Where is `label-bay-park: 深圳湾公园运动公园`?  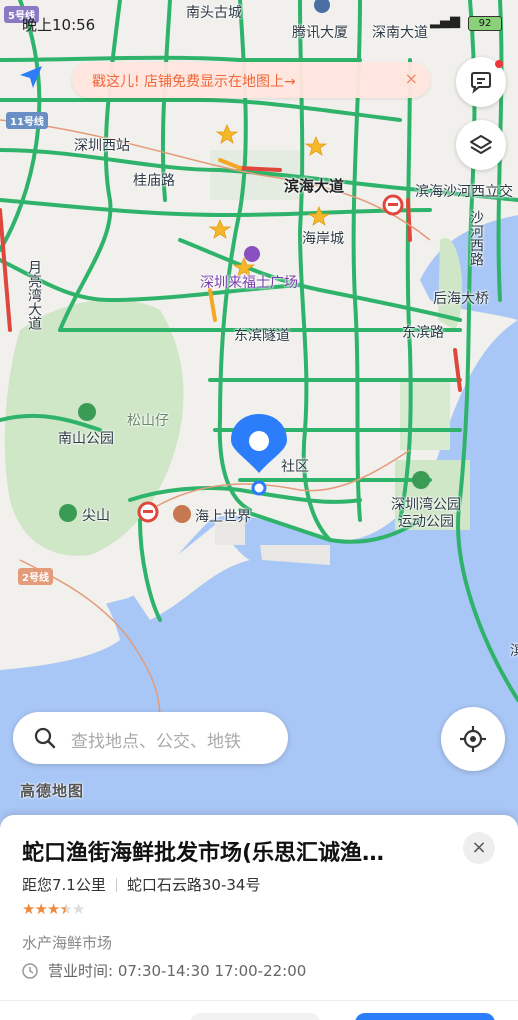
label-bay-park: 深圳湾公园运动公园 is located at coordinates (426, 513).